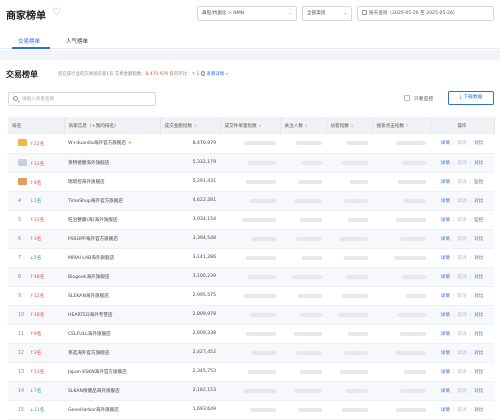 This screenshot has height=420, width=500. I want to click on shop-name-cell: GeneHarbor海外旗舰店, so click(112, 410).